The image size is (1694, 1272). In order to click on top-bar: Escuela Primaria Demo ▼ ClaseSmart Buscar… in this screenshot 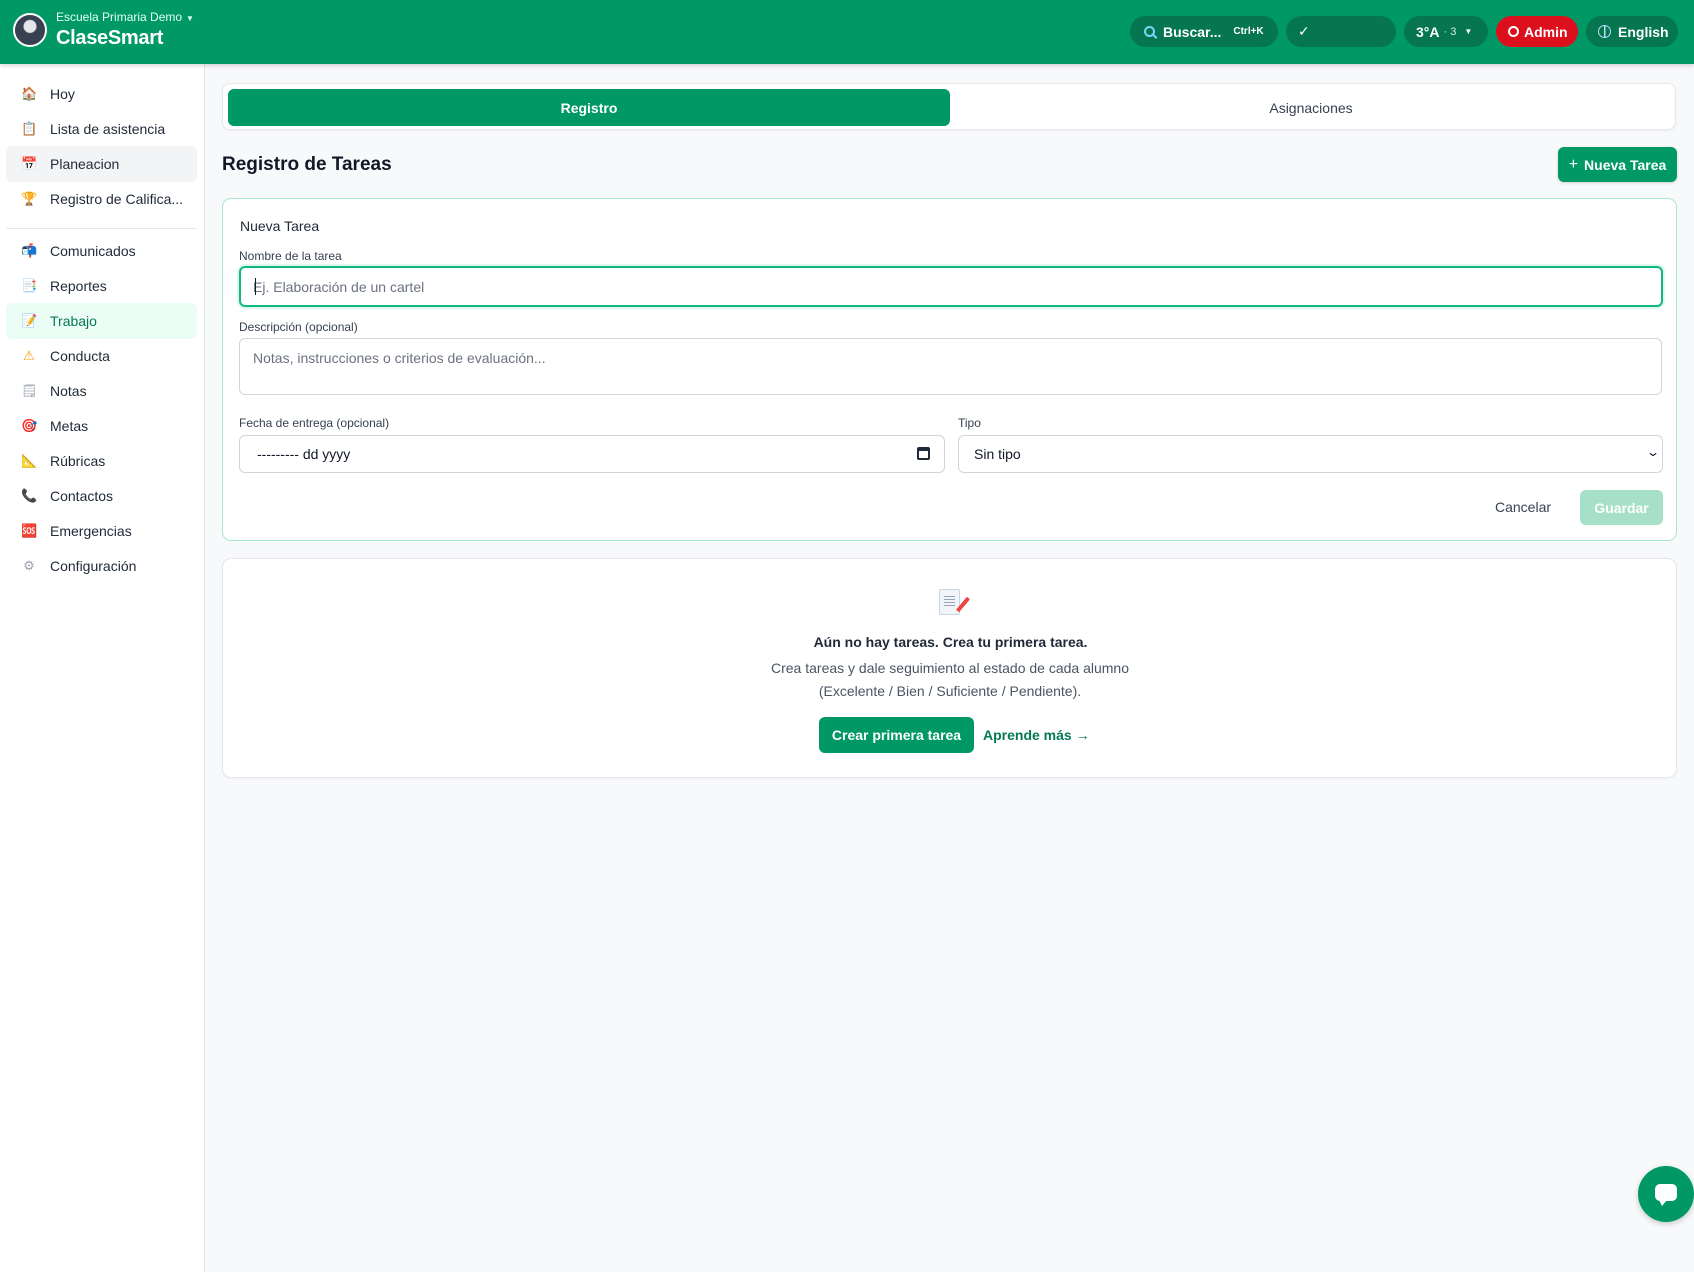, I will do `click(847, 32)`.